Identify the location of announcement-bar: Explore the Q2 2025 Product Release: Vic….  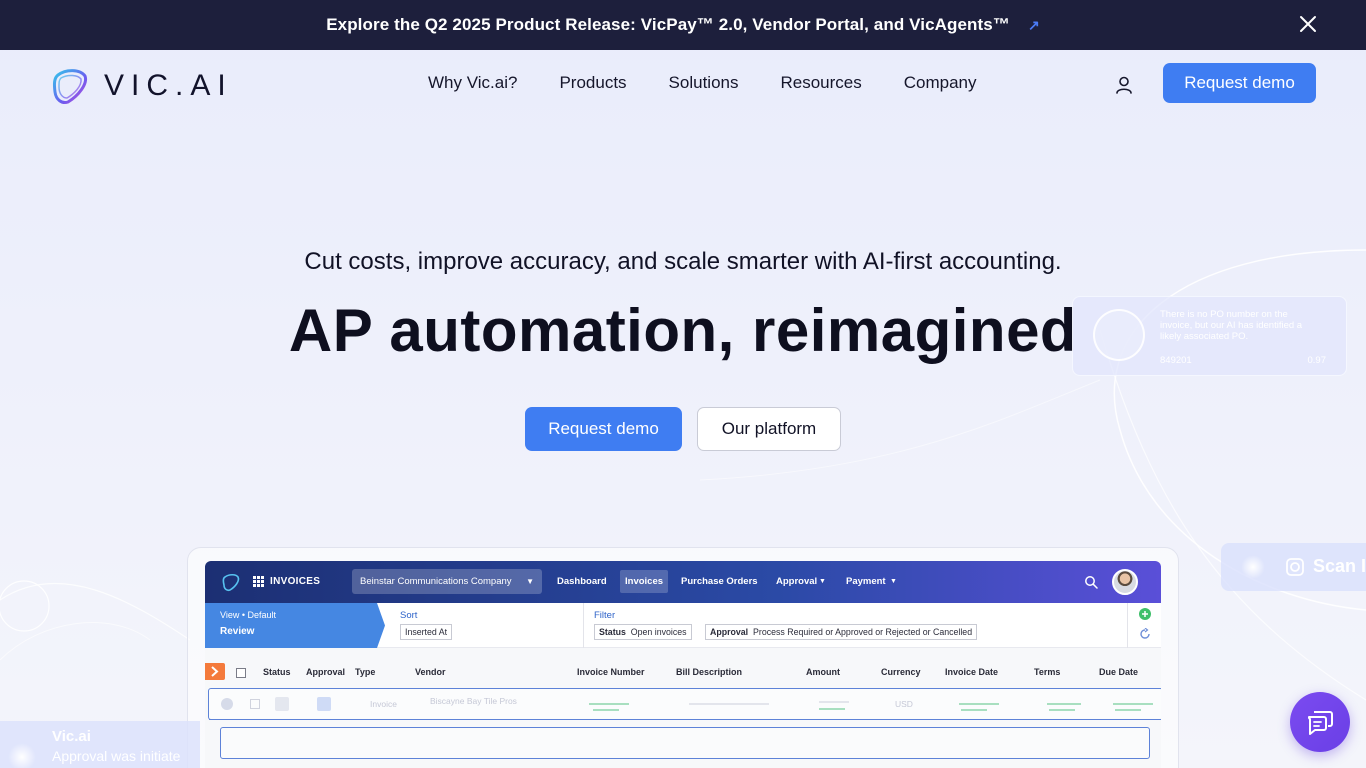
(683, 25).